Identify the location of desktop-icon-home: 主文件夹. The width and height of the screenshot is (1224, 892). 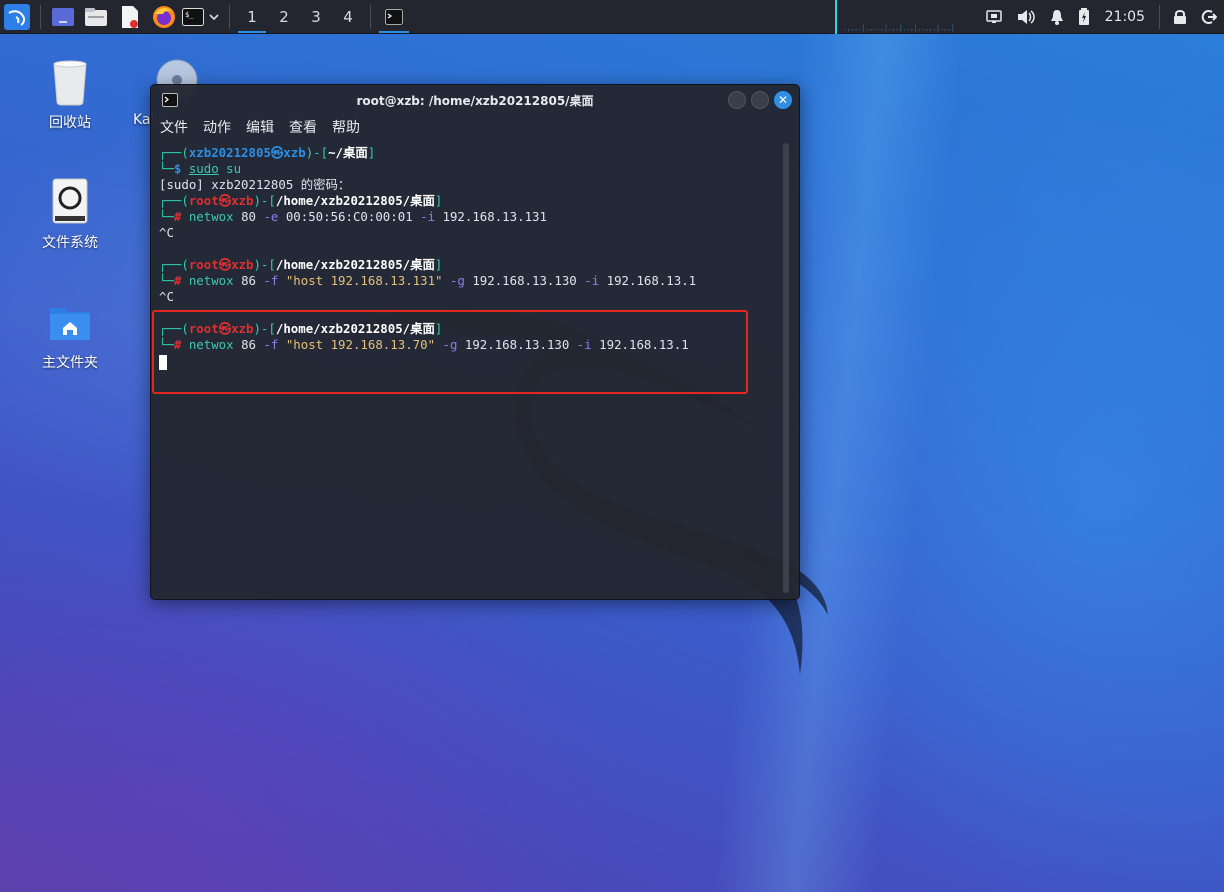
(70, 335).